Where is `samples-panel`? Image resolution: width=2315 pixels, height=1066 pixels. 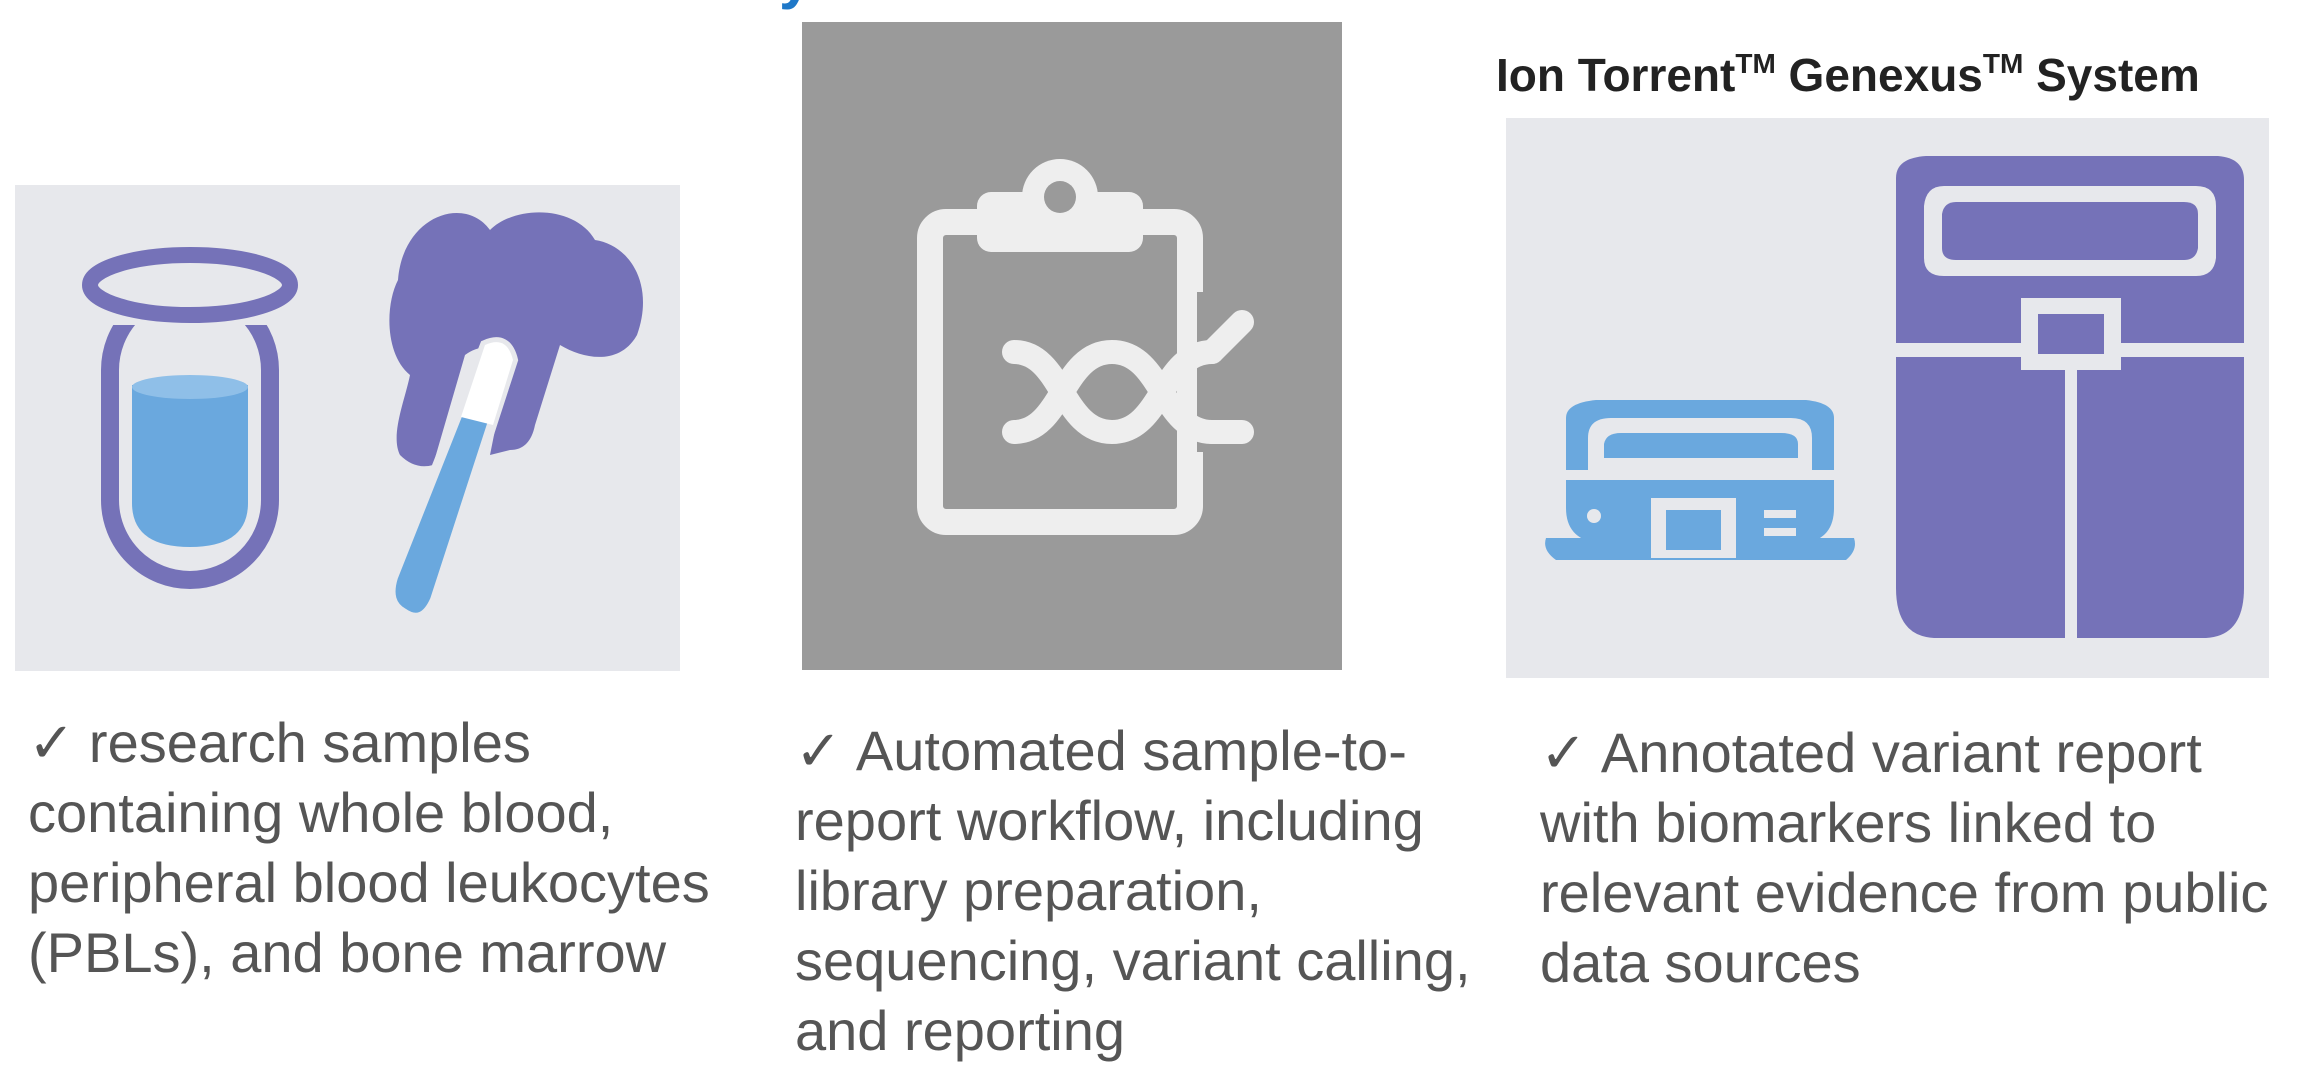 samples-panel is located at coordinates (347, 428).